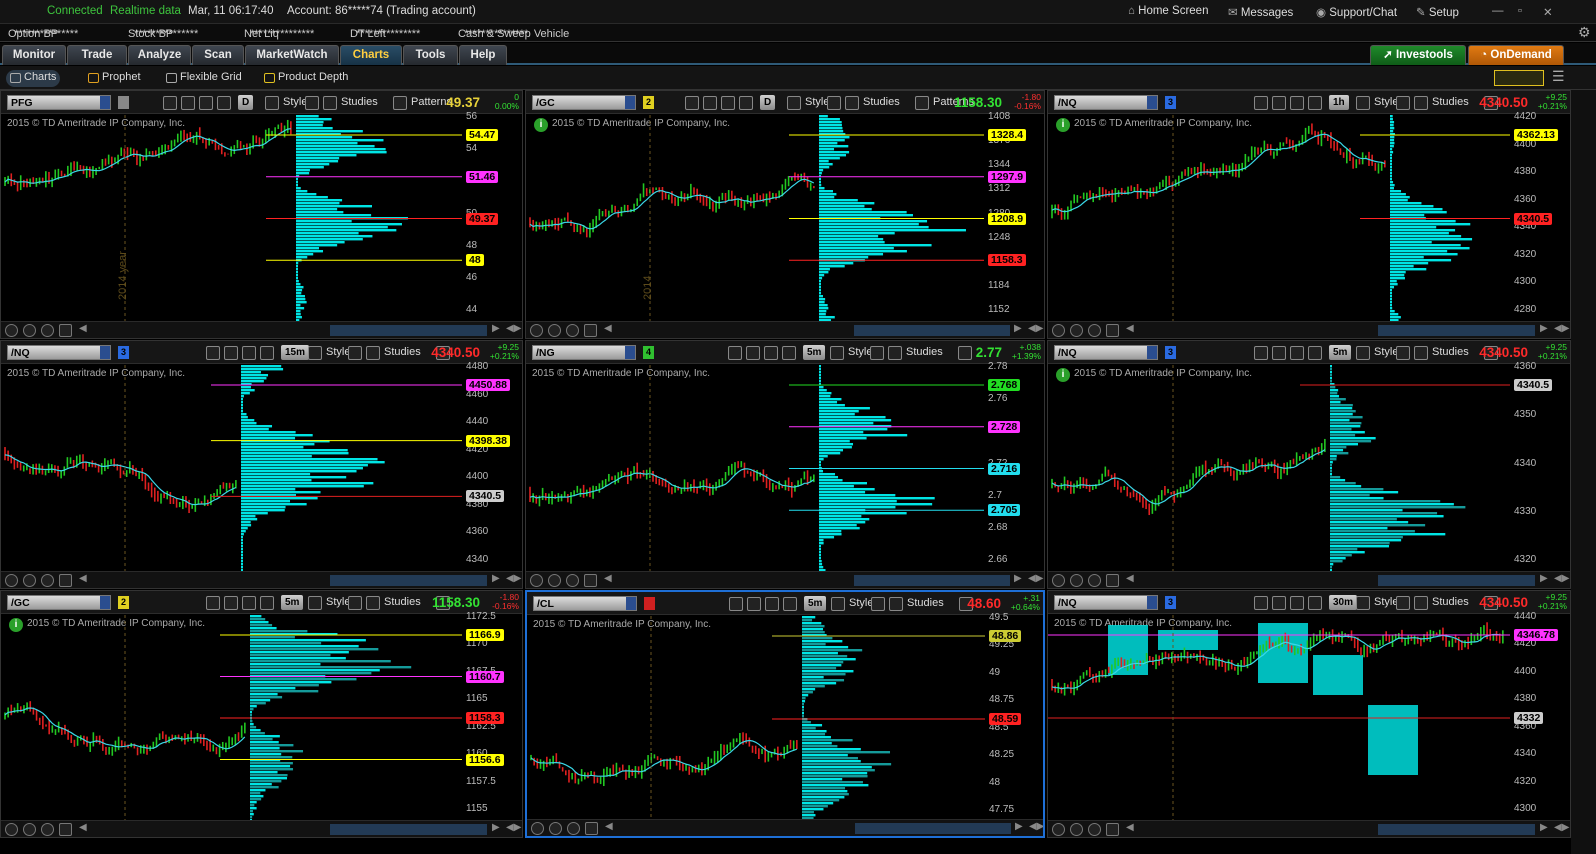 The image size is (1596, 854). I want to click on symbol-input: PFG, so click(59, 102).